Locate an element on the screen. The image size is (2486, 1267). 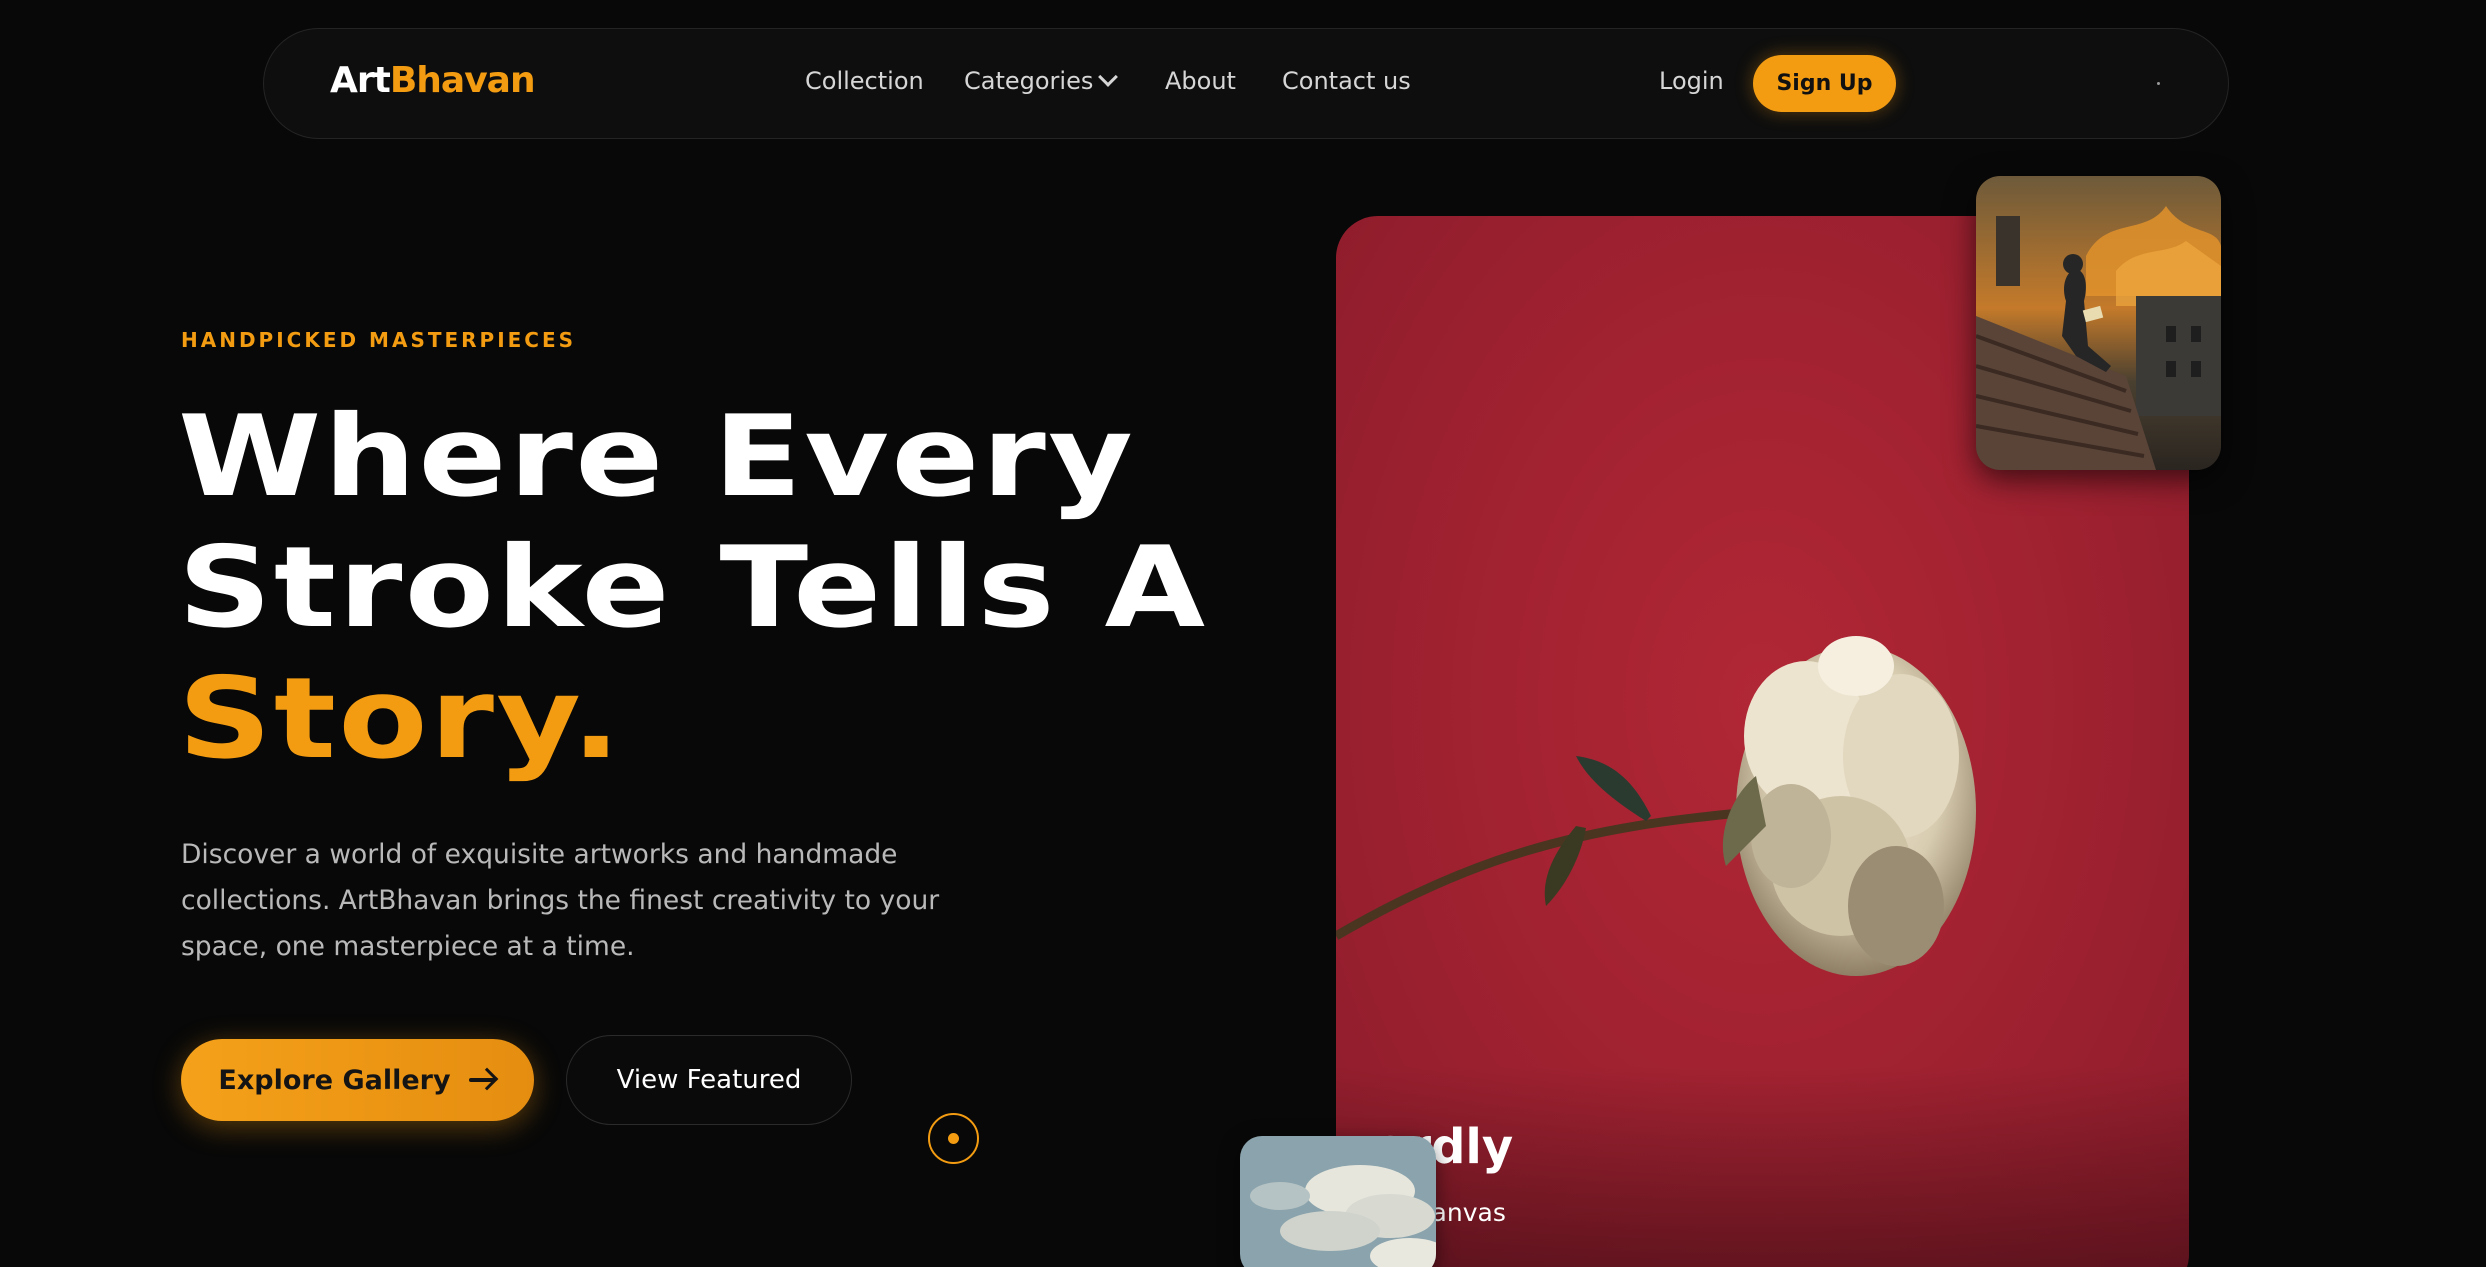
explore-gallery-button: Explore Gallery is located at coordinates (357, 1080).